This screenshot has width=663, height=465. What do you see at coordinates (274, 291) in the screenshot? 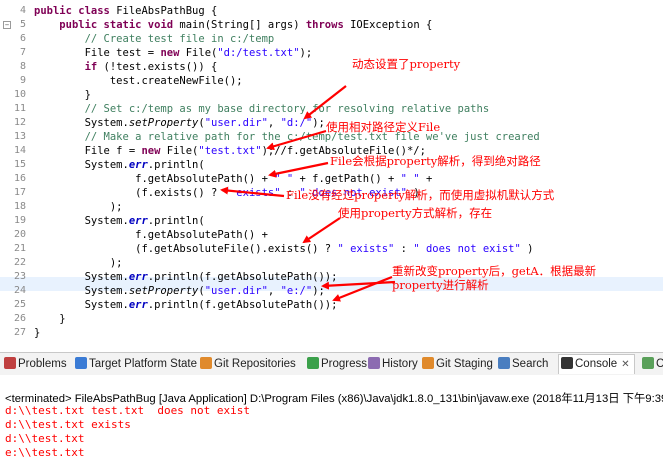
I see `code-token: ,` at bounding box center [274, 291].